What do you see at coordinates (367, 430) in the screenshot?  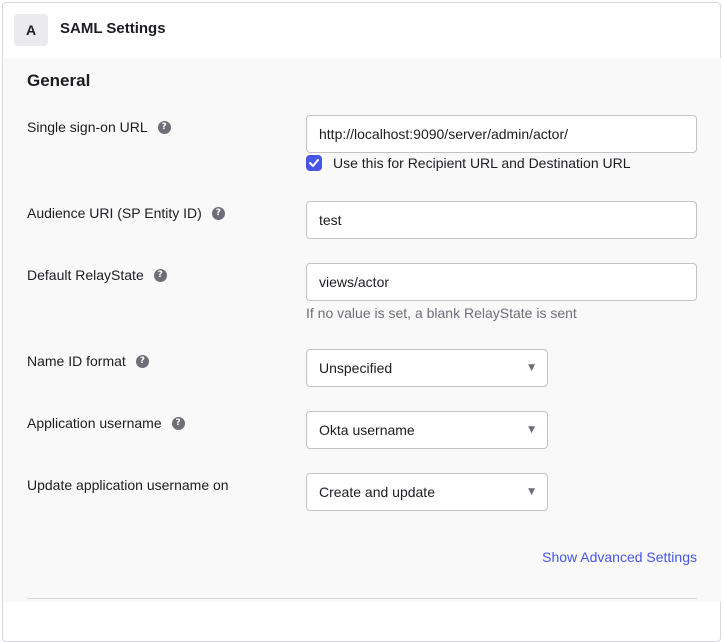 I see `app-username-value: Okta username` at bounding box center [367, 430].